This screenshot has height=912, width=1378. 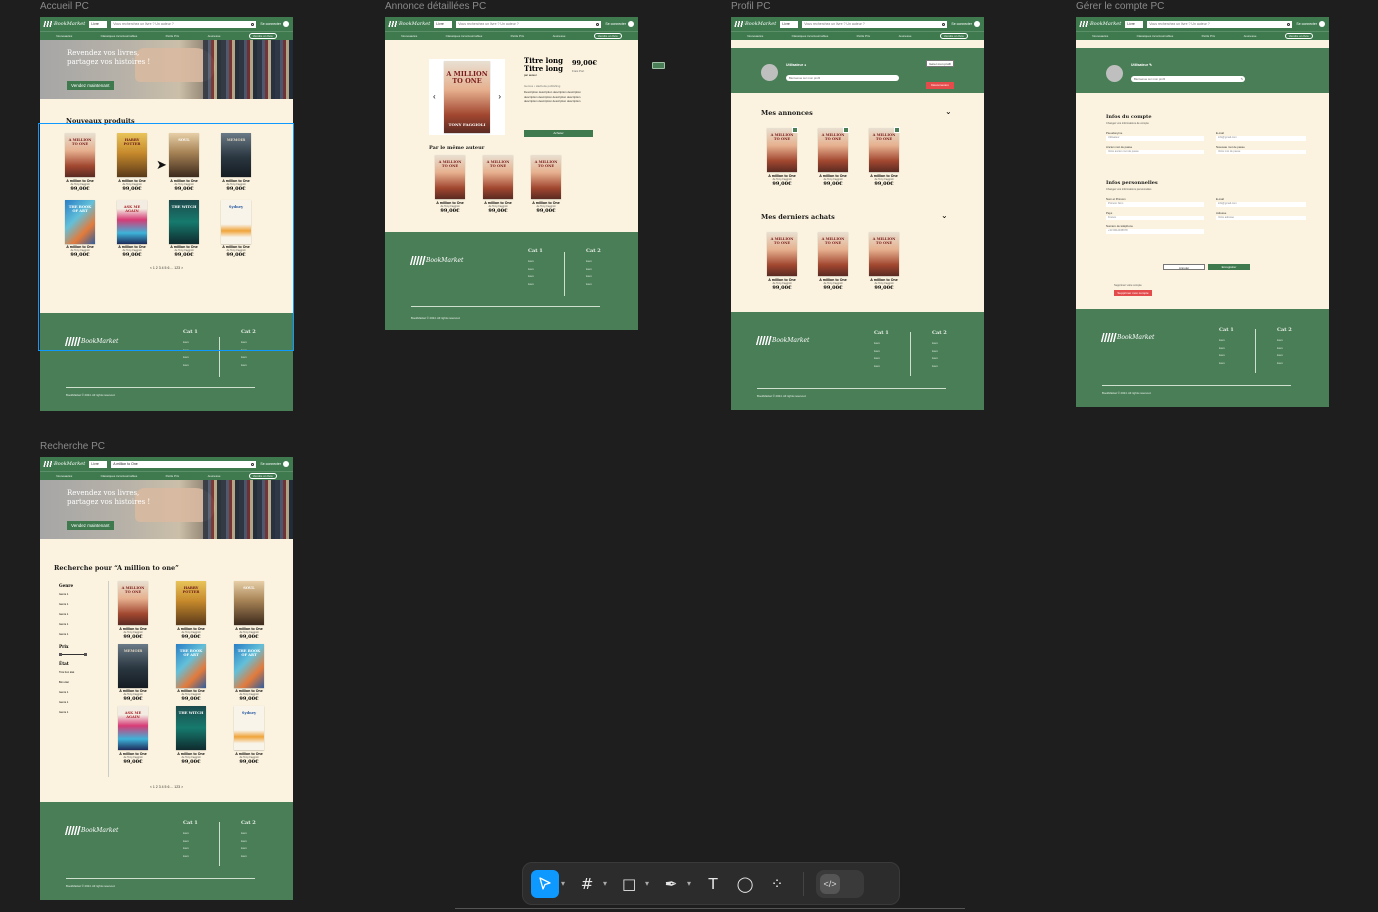 I want to click on field-input: info@gmail.com, so click(x=1261, y=138).